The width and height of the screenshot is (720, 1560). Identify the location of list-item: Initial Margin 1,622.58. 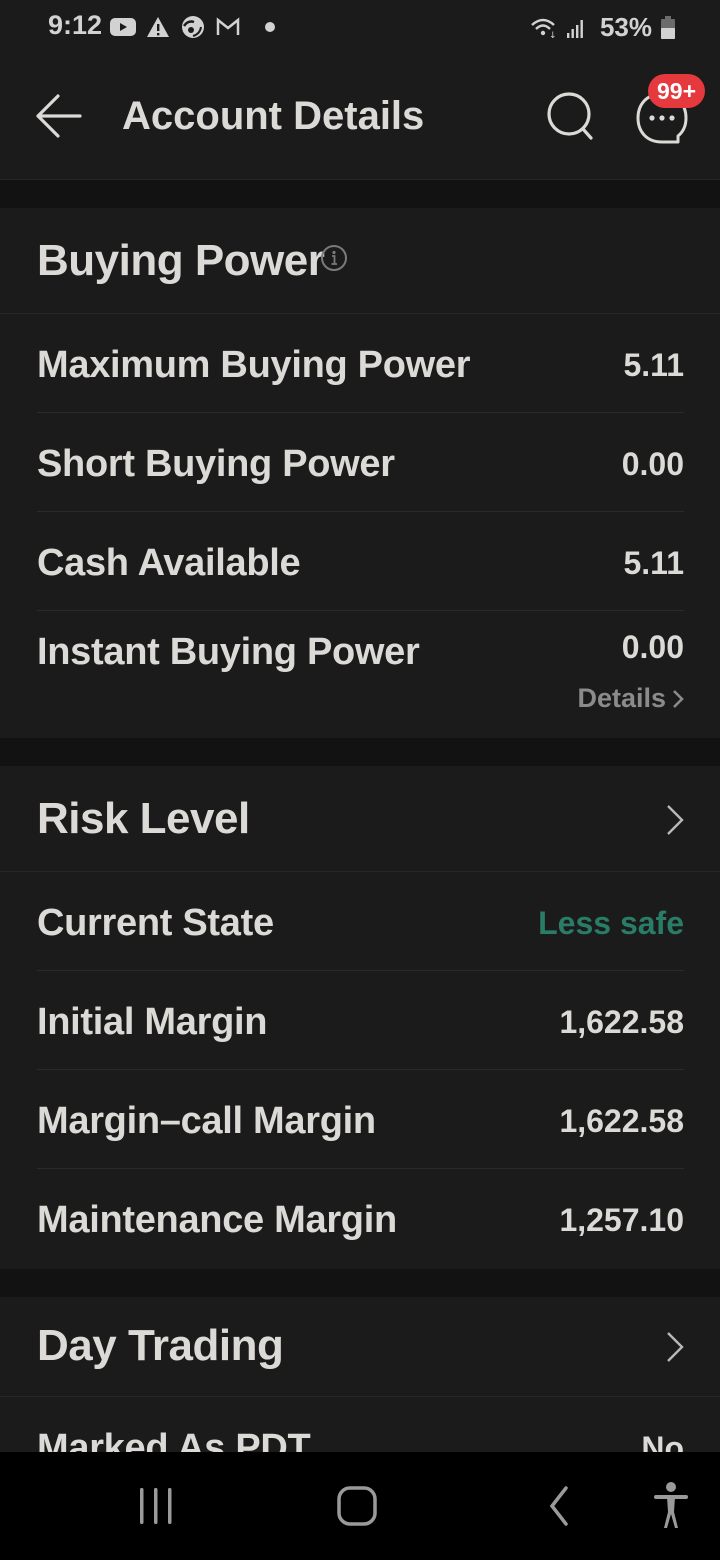
(360, 1020).